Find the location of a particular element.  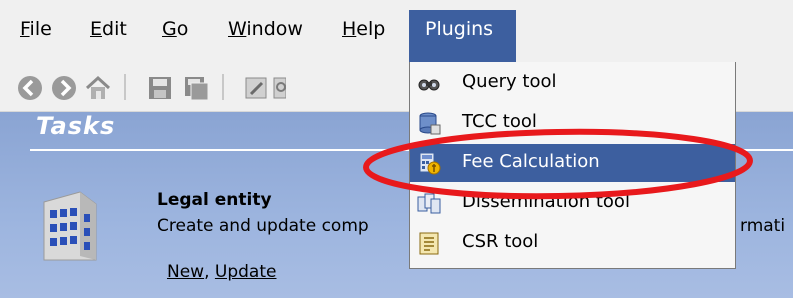

menu-plugins-label: Plugins is located at coordinates (459, 29).